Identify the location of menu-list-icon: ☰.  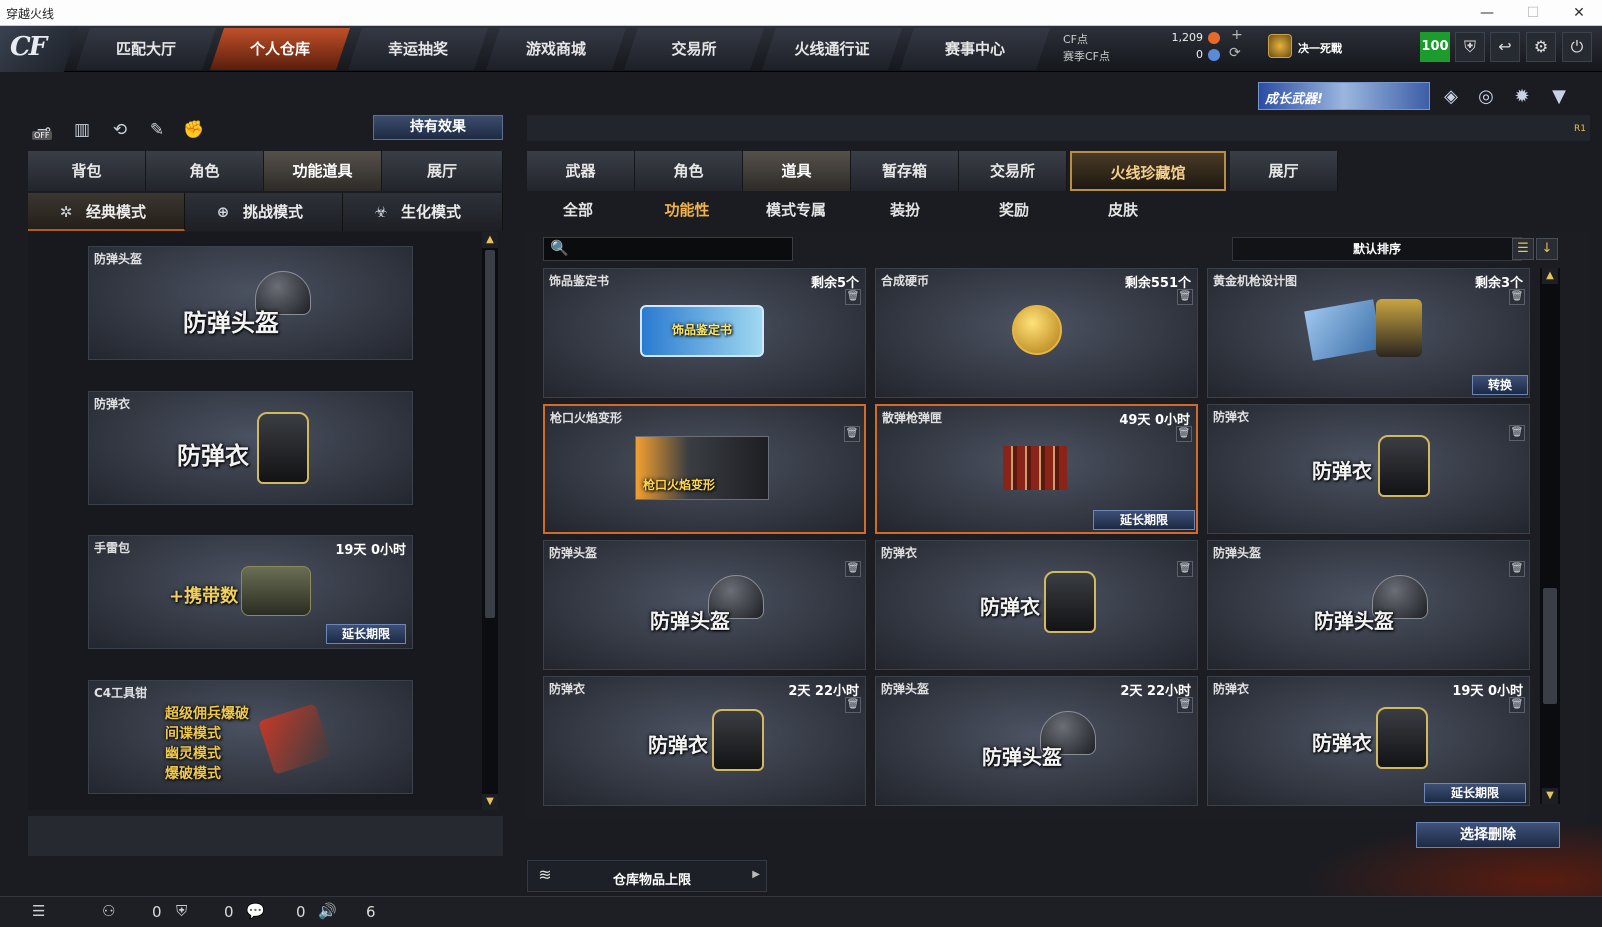
(38, 911).